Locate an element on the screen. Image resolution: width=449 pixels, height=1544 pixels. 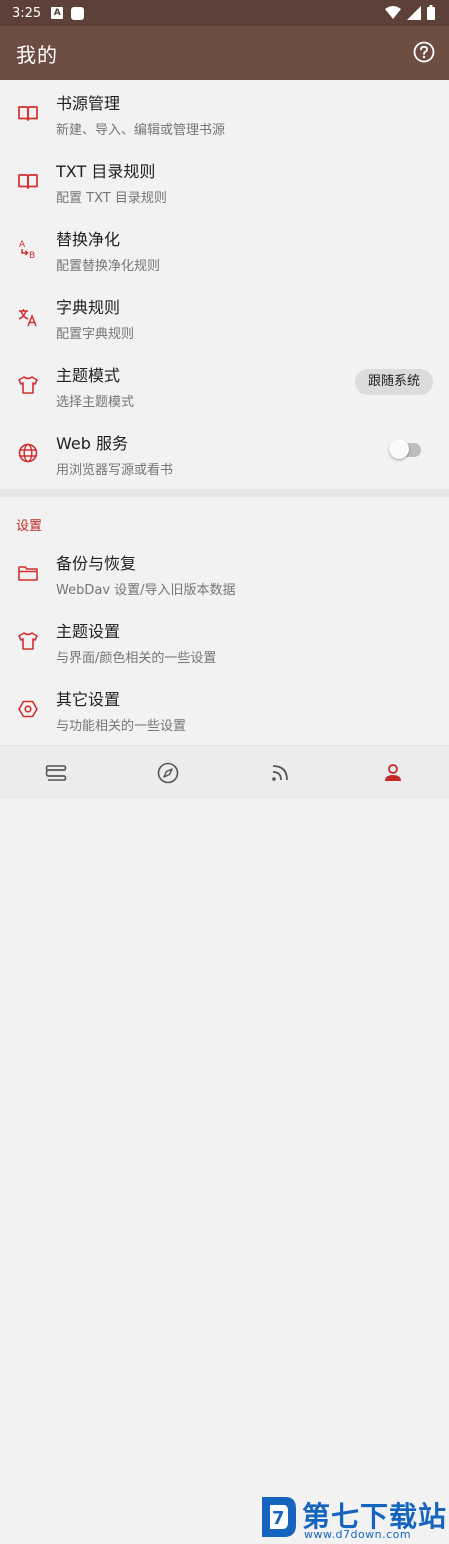
bookshelf-icon is located at coordinates (56, 773).